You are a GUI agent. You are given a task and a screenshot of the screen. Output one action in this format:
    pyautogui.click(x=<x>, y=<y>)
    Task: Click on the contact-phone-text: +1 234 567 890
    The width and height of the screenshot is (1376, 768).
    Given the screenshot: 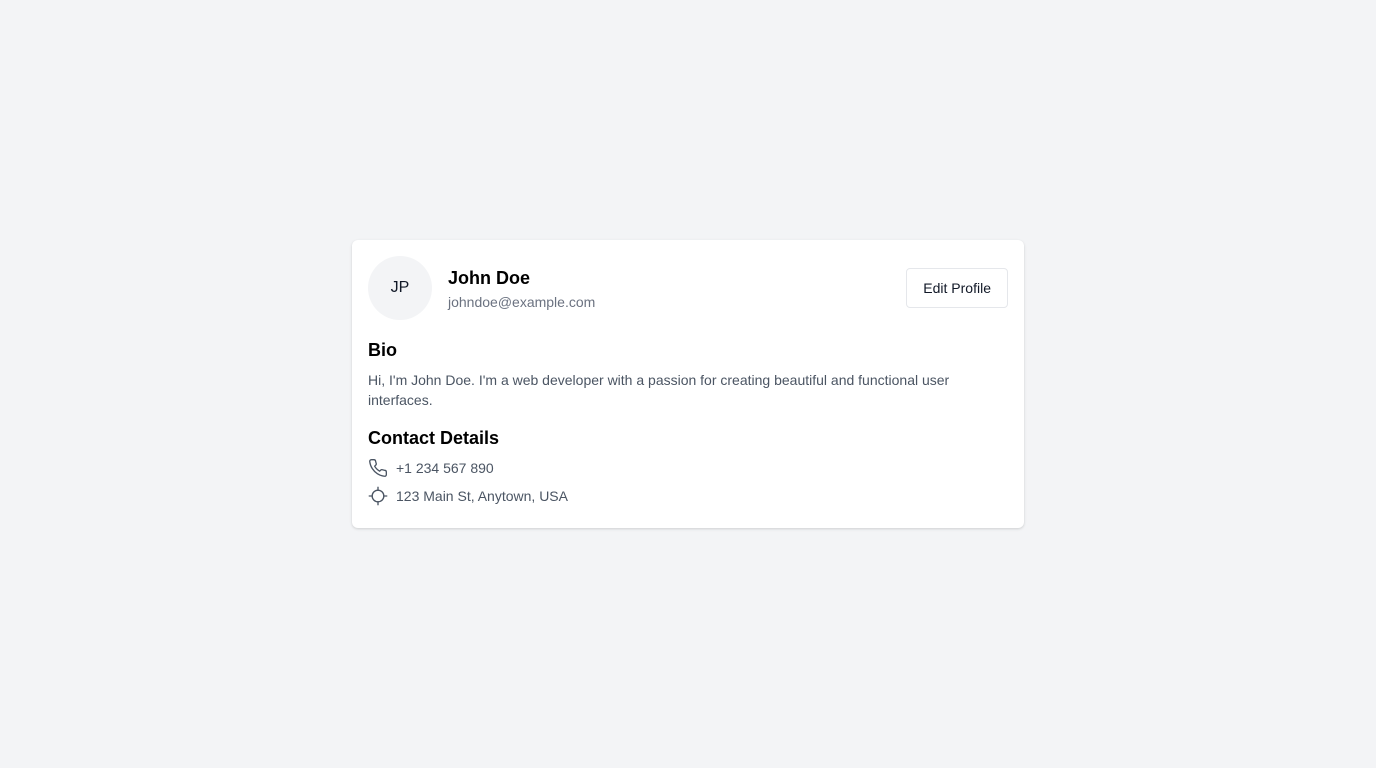 What is the action you would take?
    pyautogui.click(x=445, y=468)
    